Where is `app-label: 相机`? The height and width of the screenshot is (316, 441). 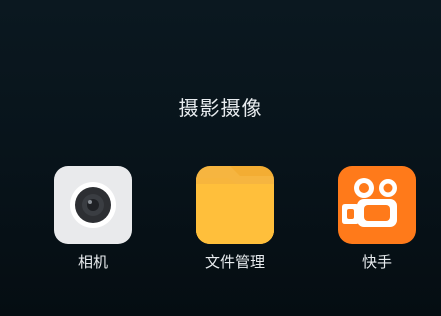
app-label: 相机 is located at coordinates (92, 262).